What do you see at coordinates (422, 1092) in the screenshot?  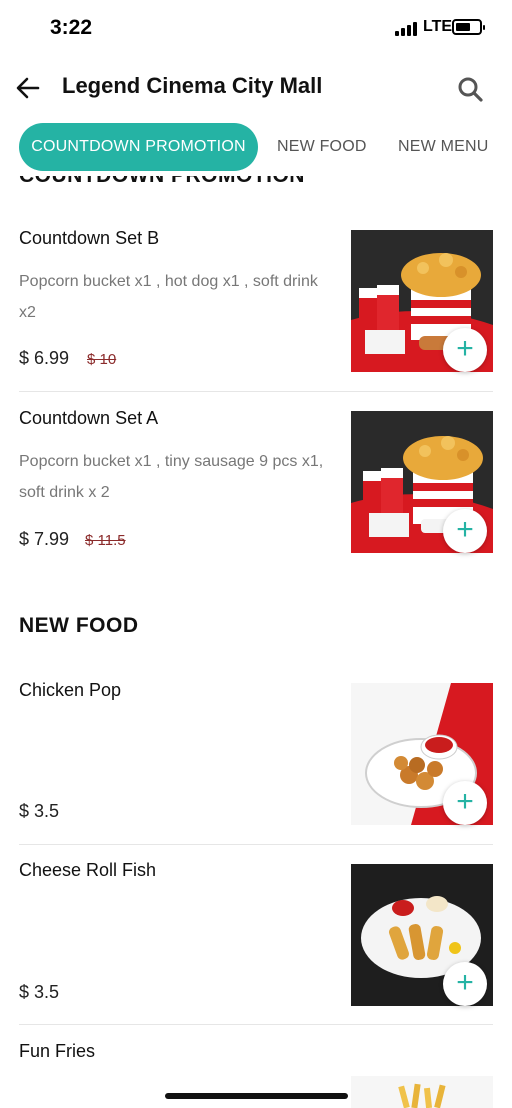 I see `fun-fries-image` at bounding box center [422, 1092].